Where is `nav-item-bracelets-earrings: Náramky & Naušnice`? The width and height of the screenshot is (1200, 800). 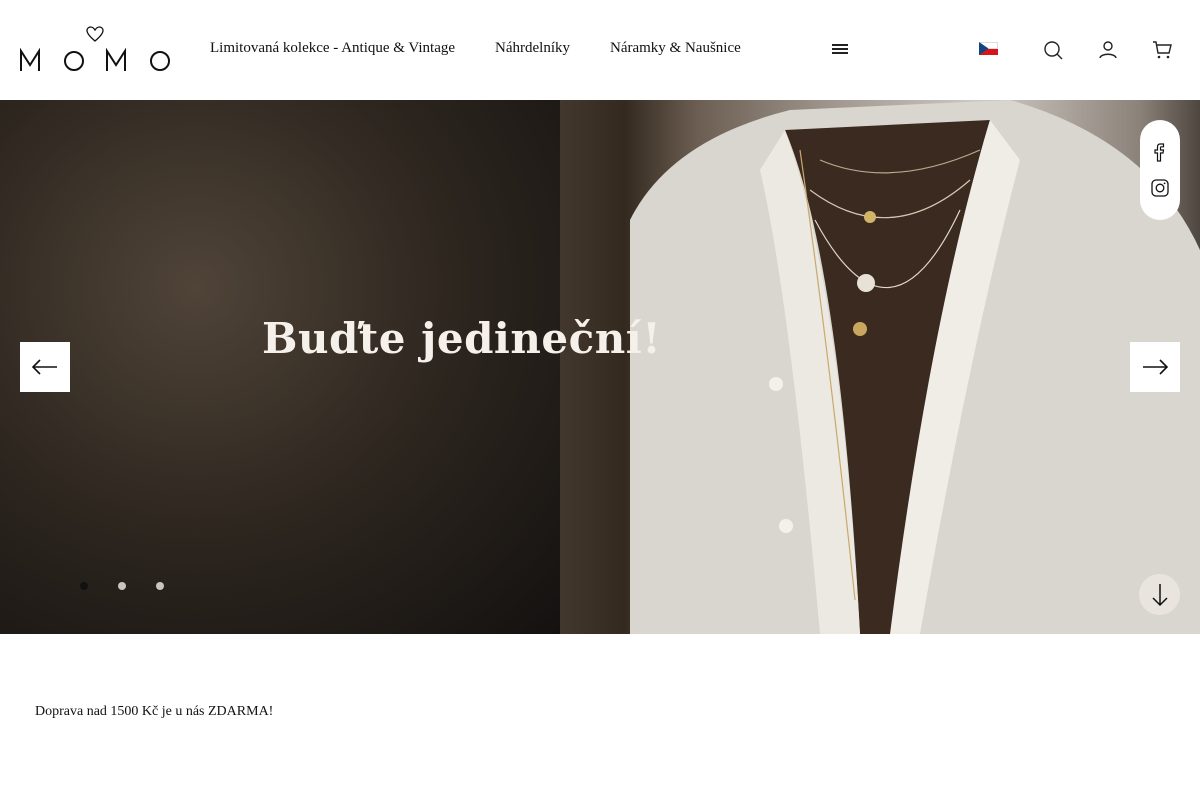 nav-item-bracelets-earrings: Náramky & Naušnice is located at coordinates (675, 48).